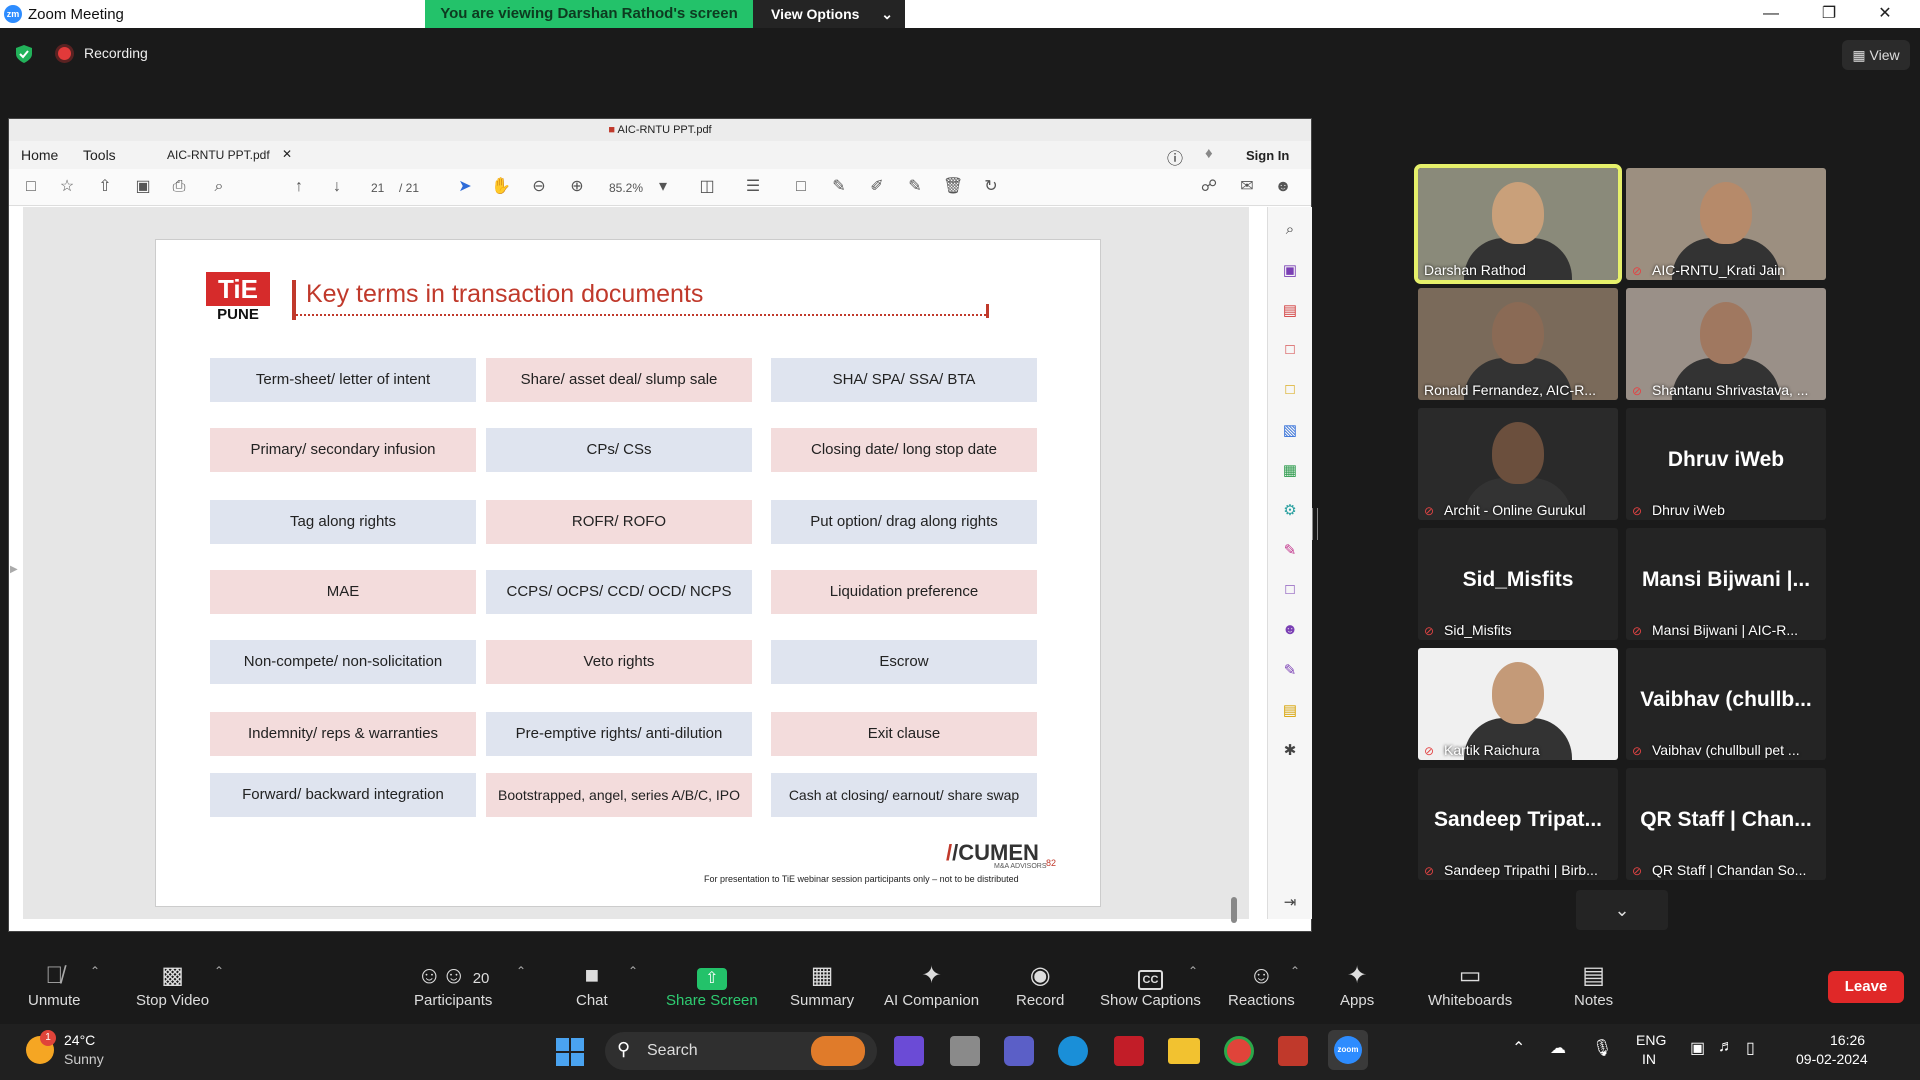 The image size is (1920, 1080). What do you see at coordinates (218, 155) in the screenshot?
I see `tab-document: AIC-RNTU PPT.pdf` at bounding box center [218, 155].